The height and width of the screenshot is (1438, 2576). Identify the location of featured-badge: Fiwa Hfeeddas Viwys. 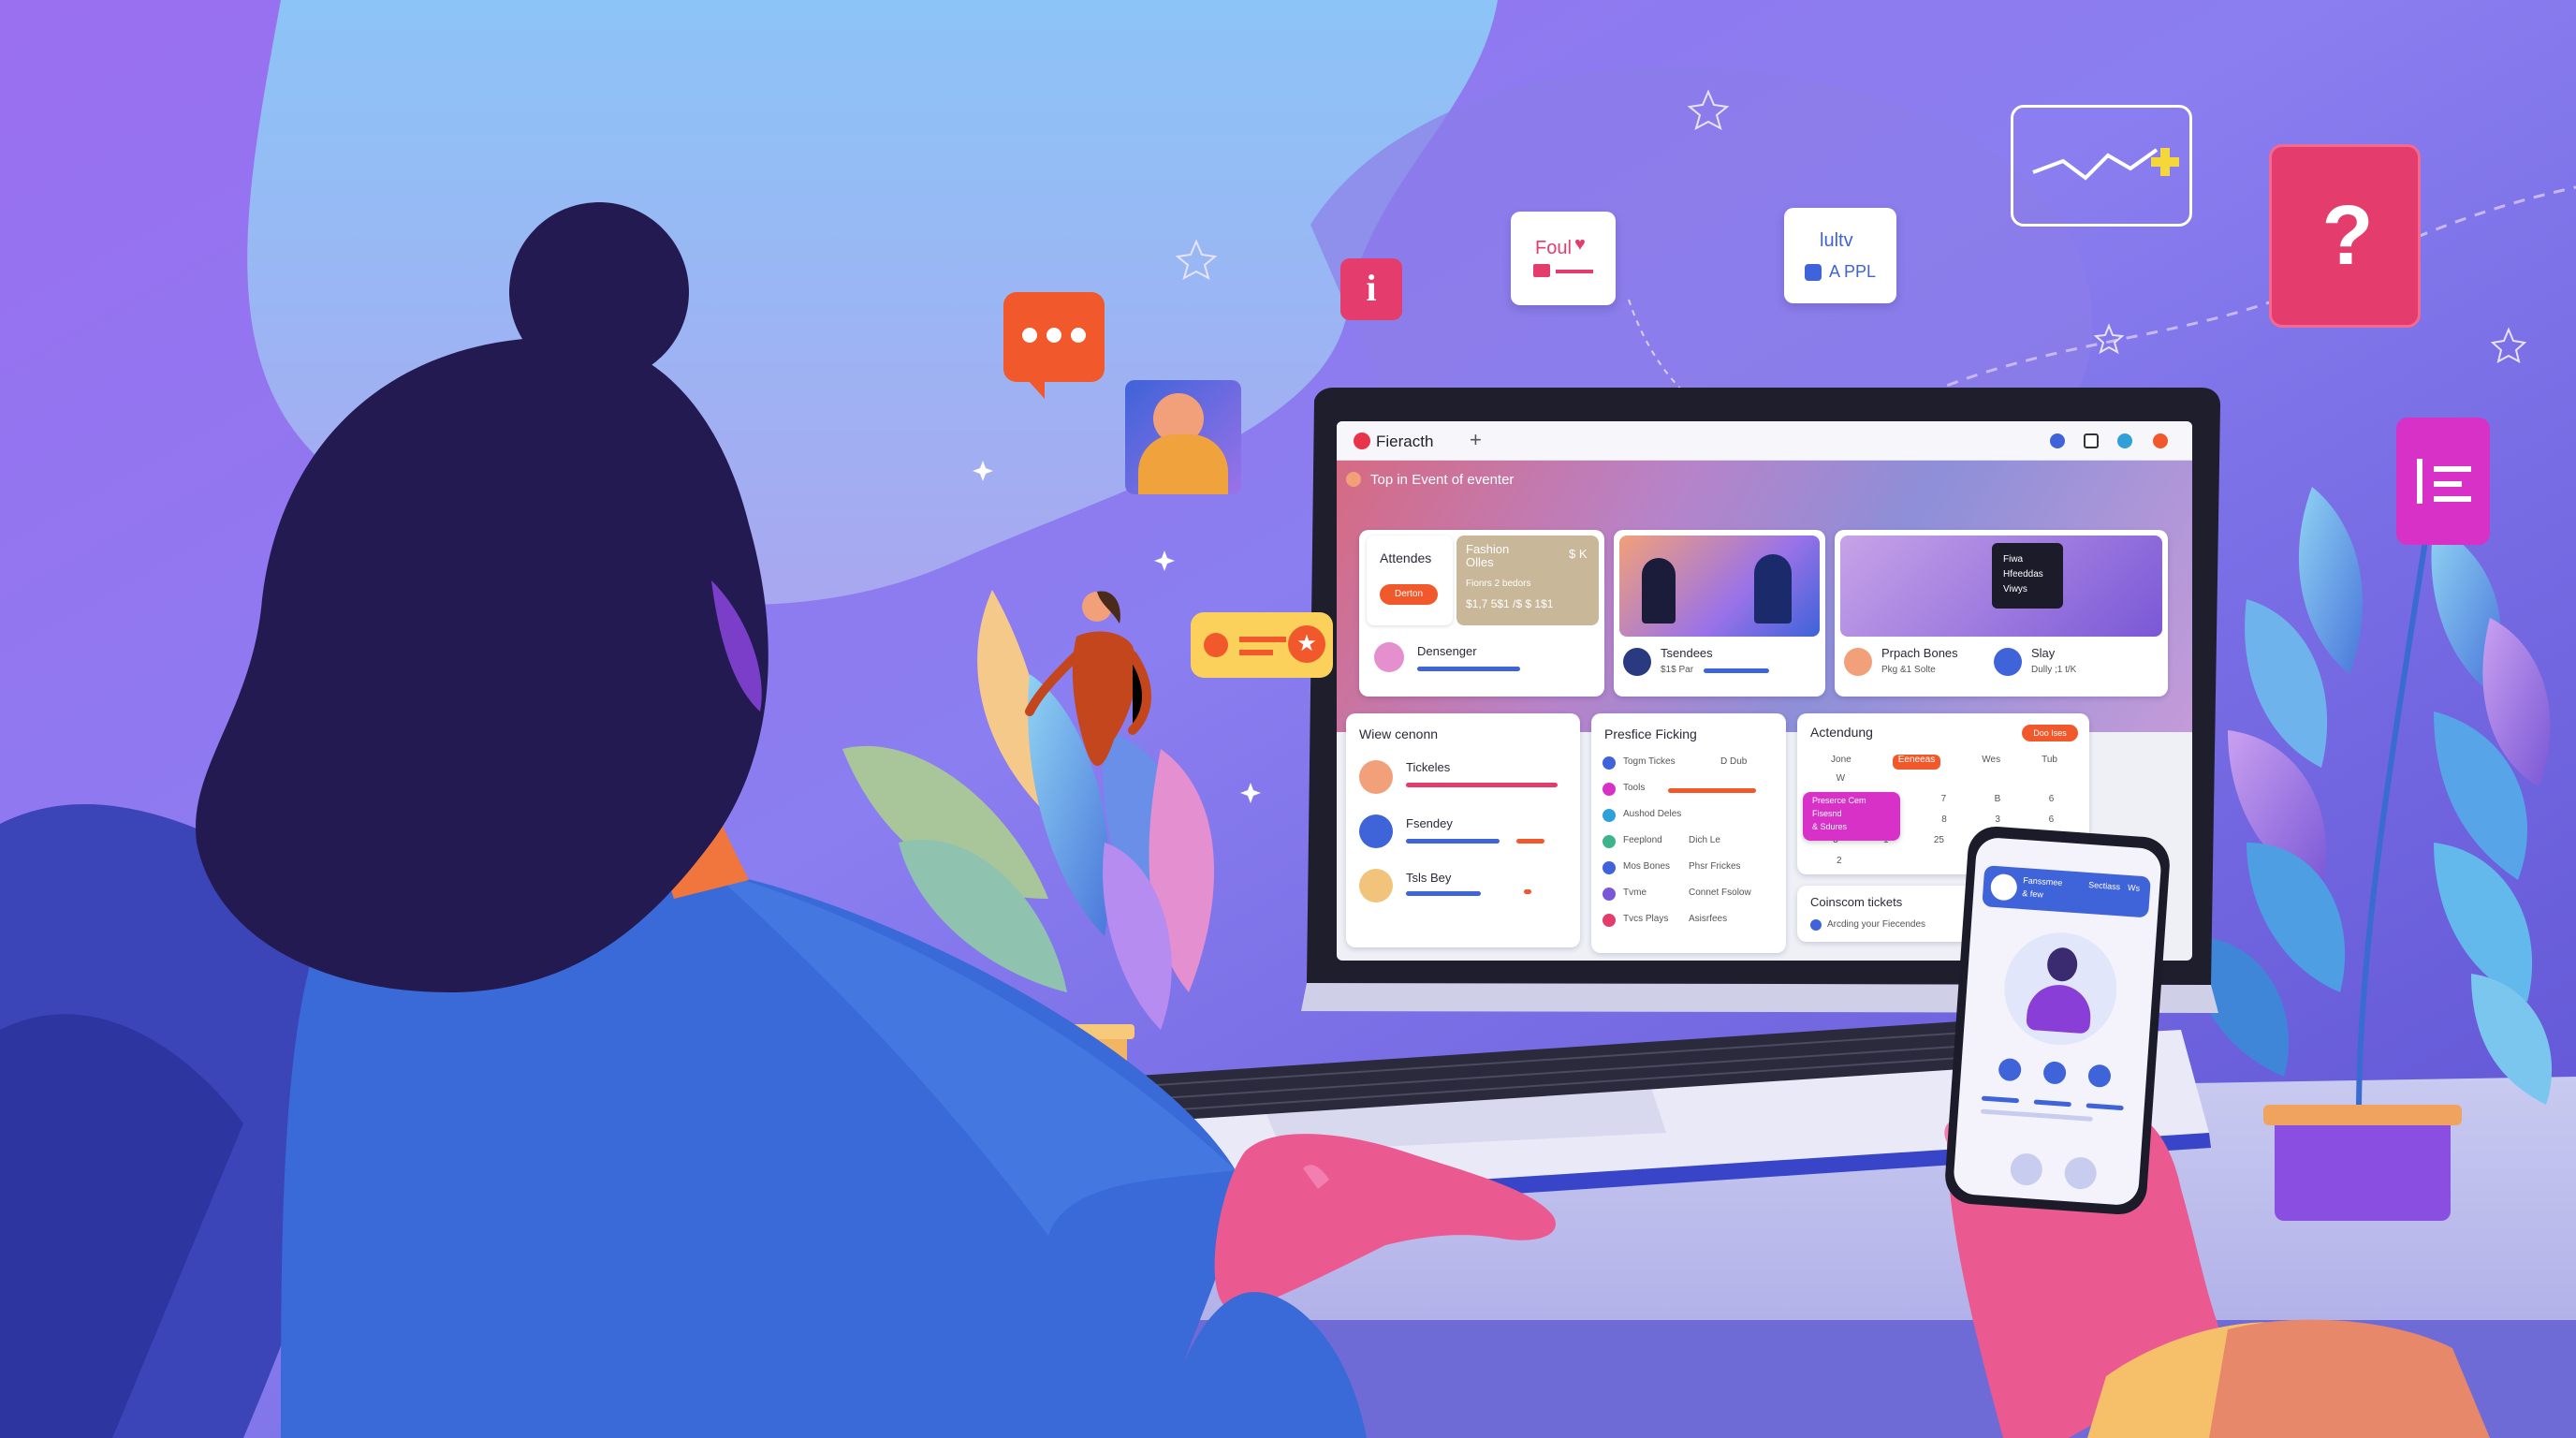
(2027, 576).